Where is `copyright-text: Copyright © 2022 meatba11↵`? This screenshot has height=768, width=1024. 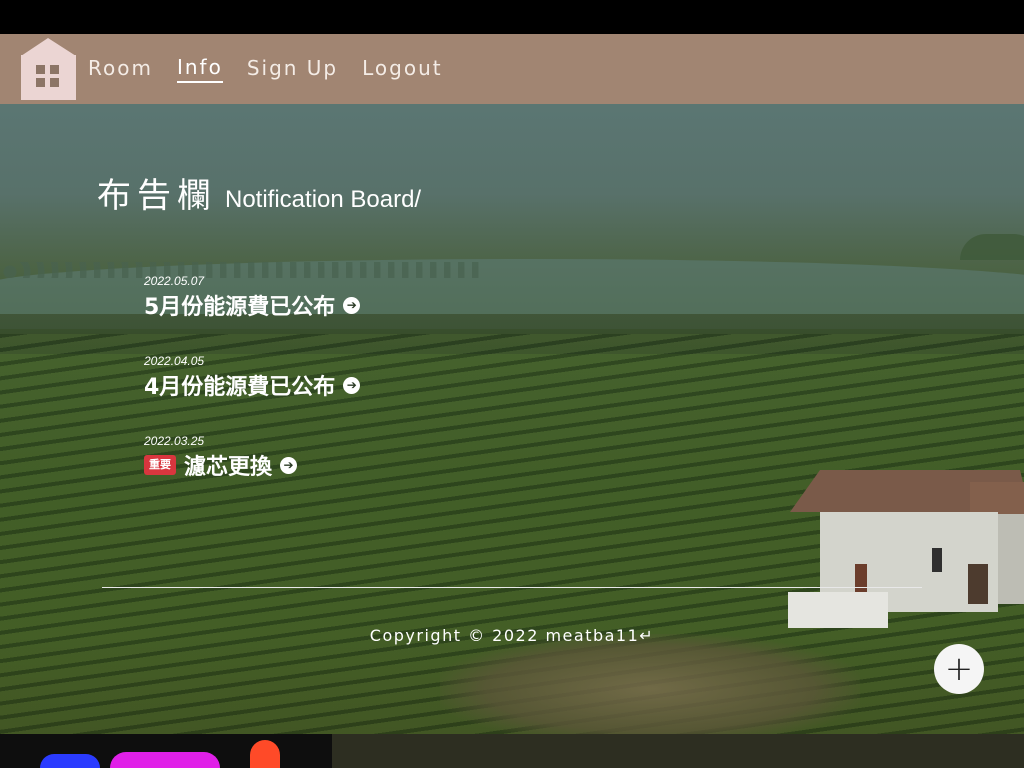
copyright-text: Copyright © 2022 meatba11↵ is located at coordinates (512, 635).